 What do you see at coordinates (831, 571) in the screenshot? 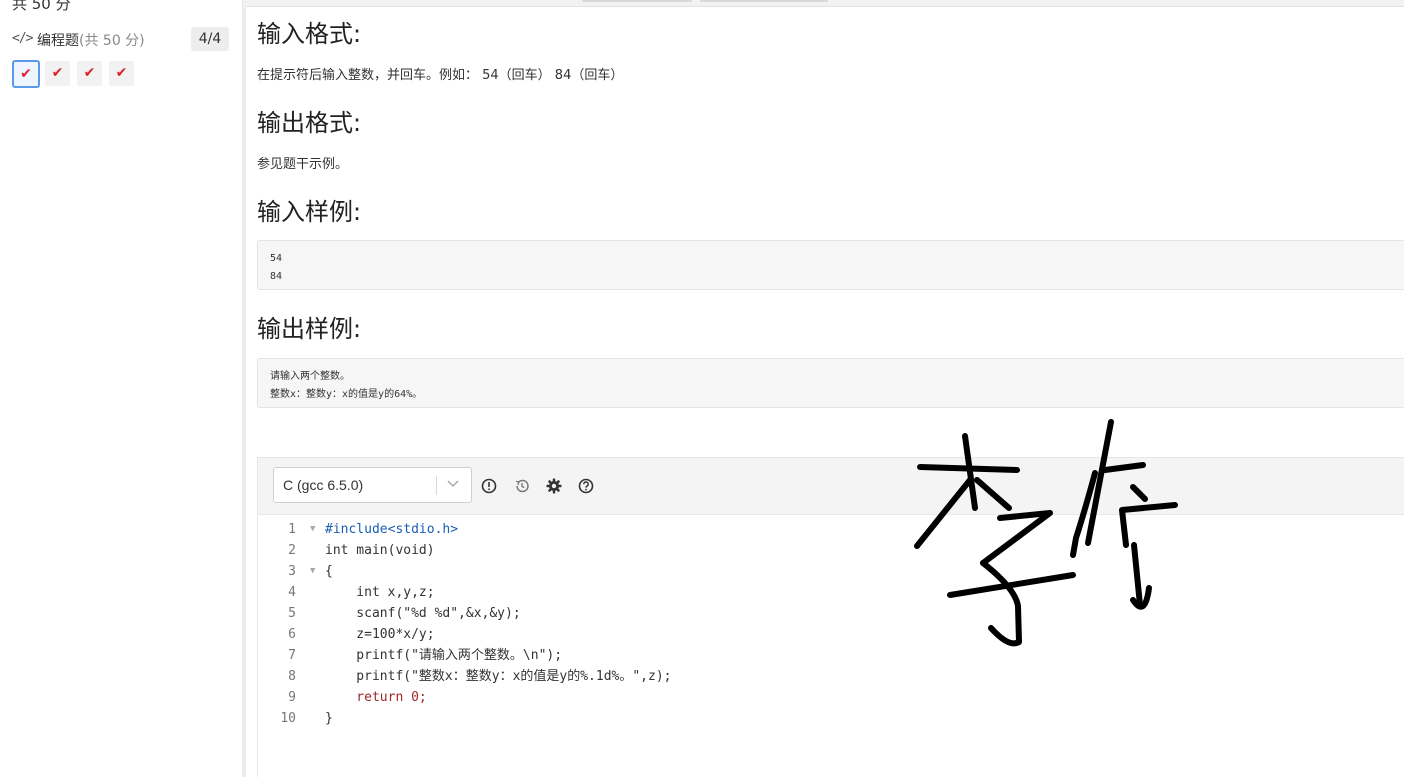
I see `code-line: 3 ▼ {` at bounding box center [831, 571].